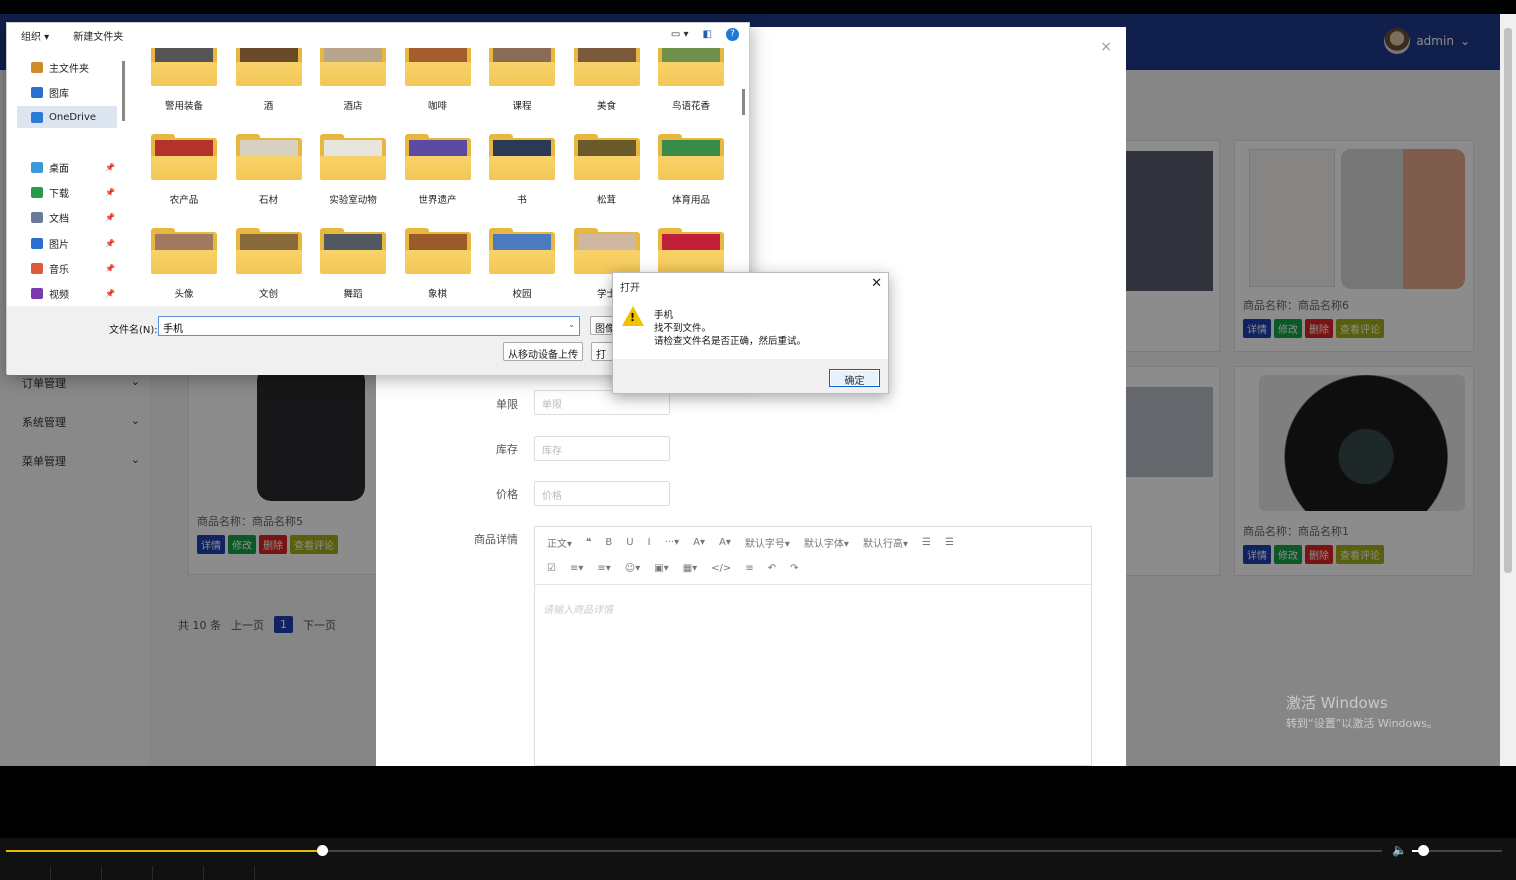 The height and width of the screenshot is (880, 1516). Describe the element at coordinates (551, 568) in the screenshot. I see `editor-tool-button: ☑` at that location.